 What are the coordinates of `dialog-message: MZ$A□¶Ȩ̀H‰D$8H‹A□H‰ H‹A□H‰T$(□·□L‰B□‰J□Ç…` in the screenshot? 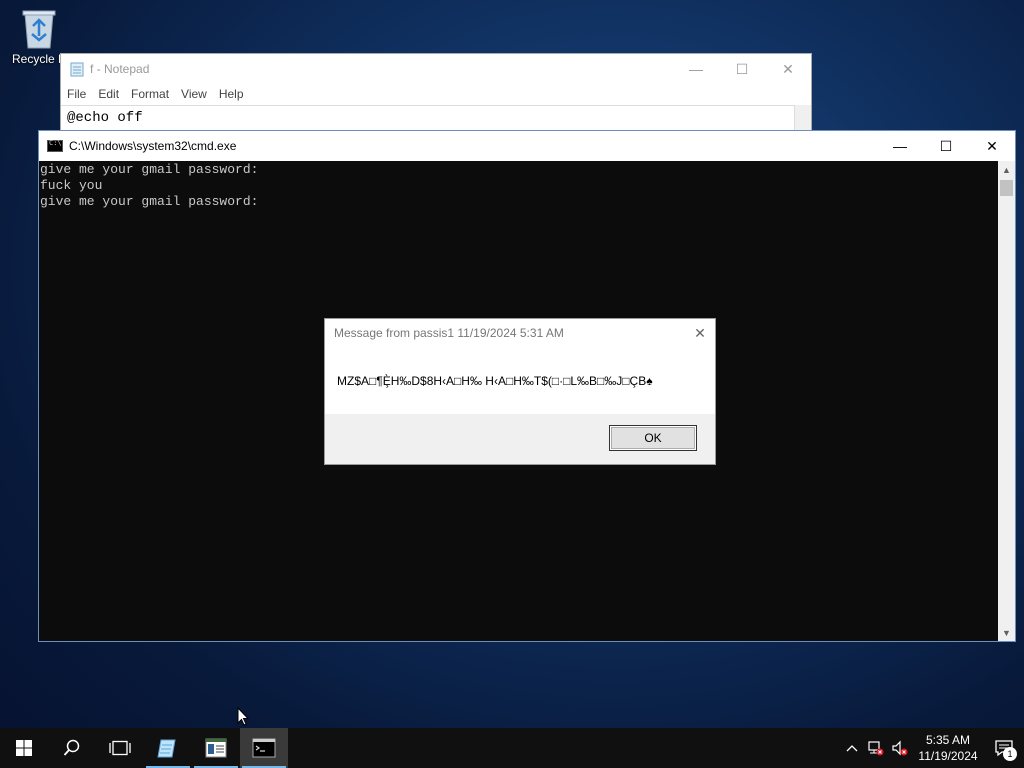 It's located at (495, 381).